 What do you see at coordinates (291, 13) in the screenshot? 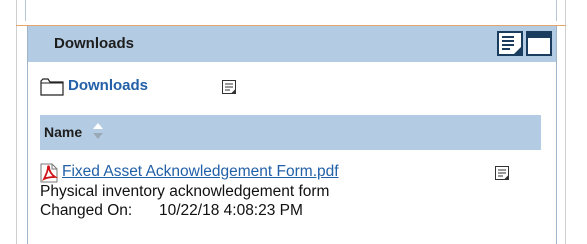
I see `previous-portlet-edge` at bounding box center [291, 13].